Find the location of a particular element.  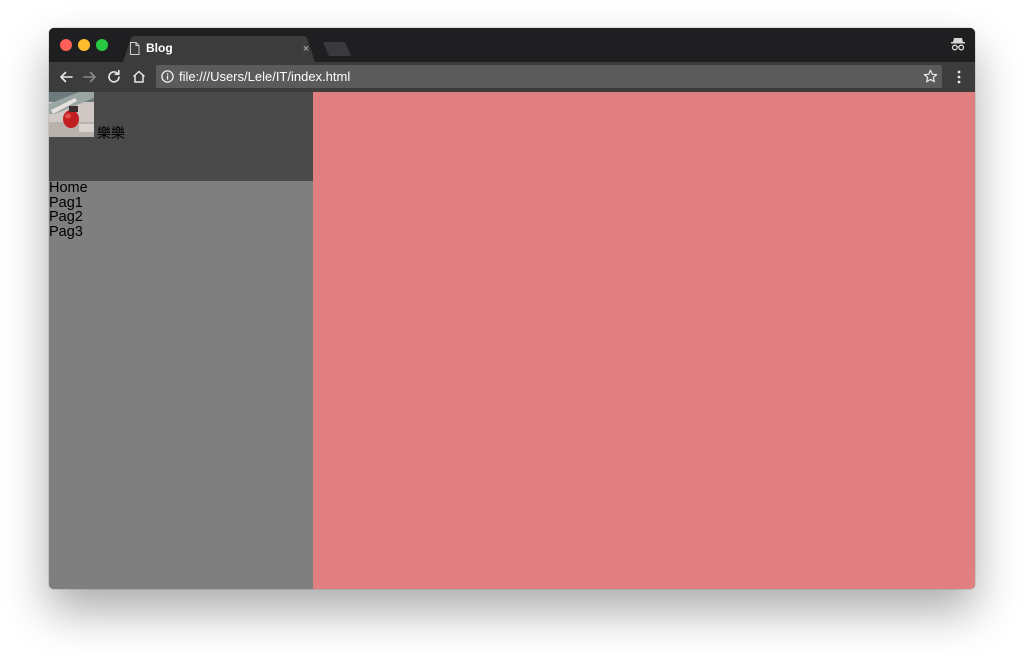

url-text: file:///Users/Lele/IT/index.html is located at coordinates (264, 76).